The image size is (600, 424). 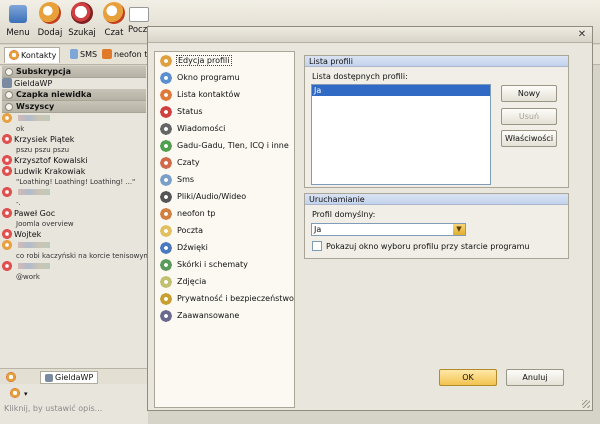 I want to click on resize-grip, so click(x=586, y=404).